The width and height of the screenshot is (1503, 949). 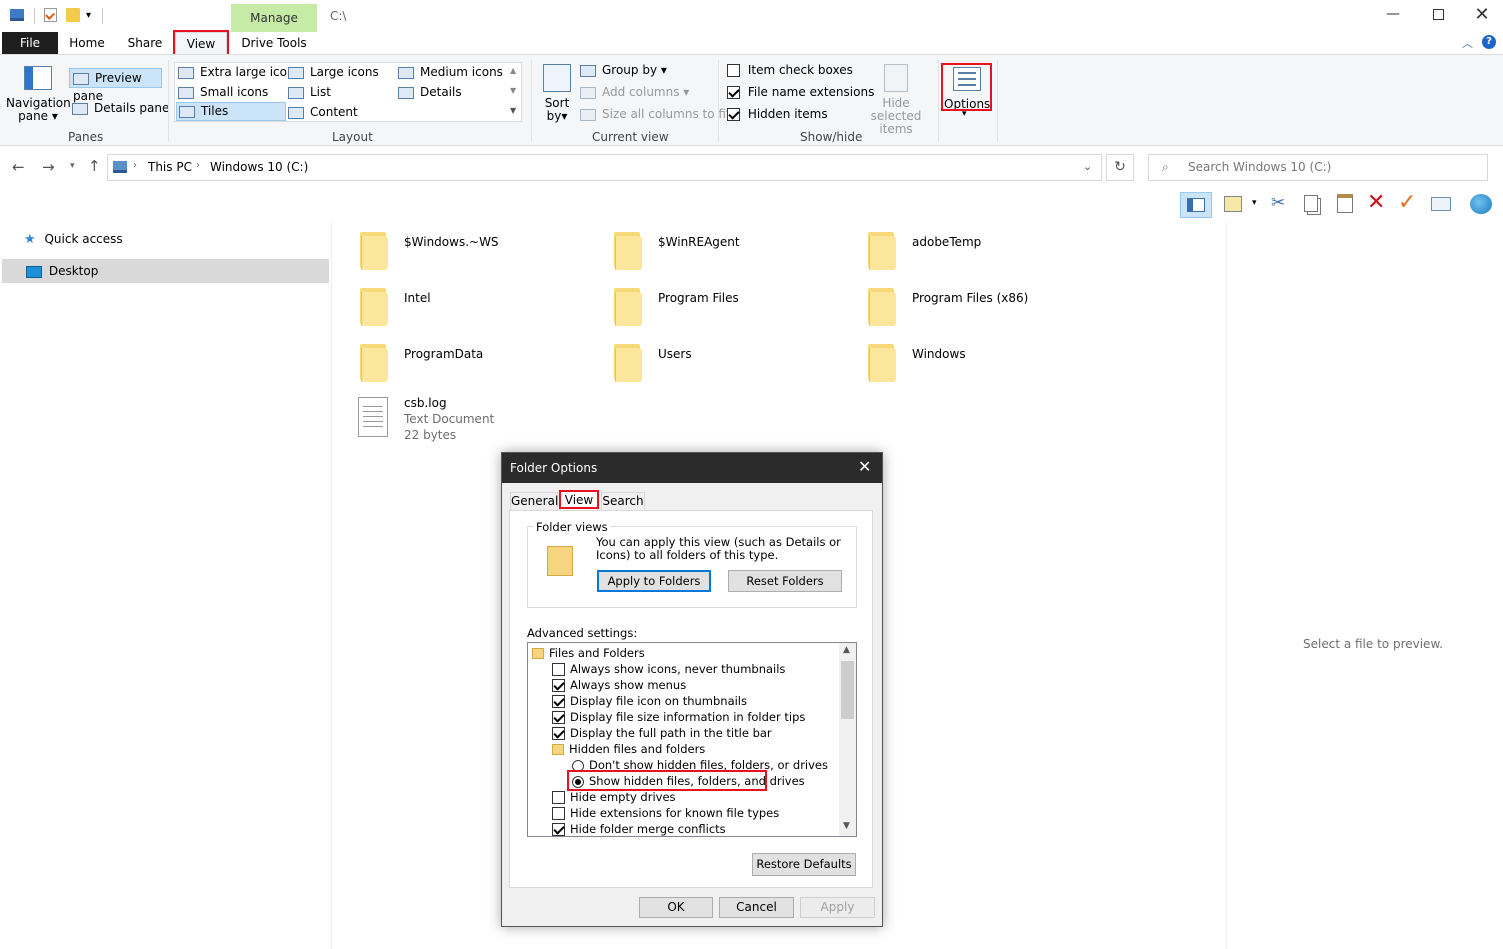 I want to click on nav-pane-divider, so click(x=331, y=585).